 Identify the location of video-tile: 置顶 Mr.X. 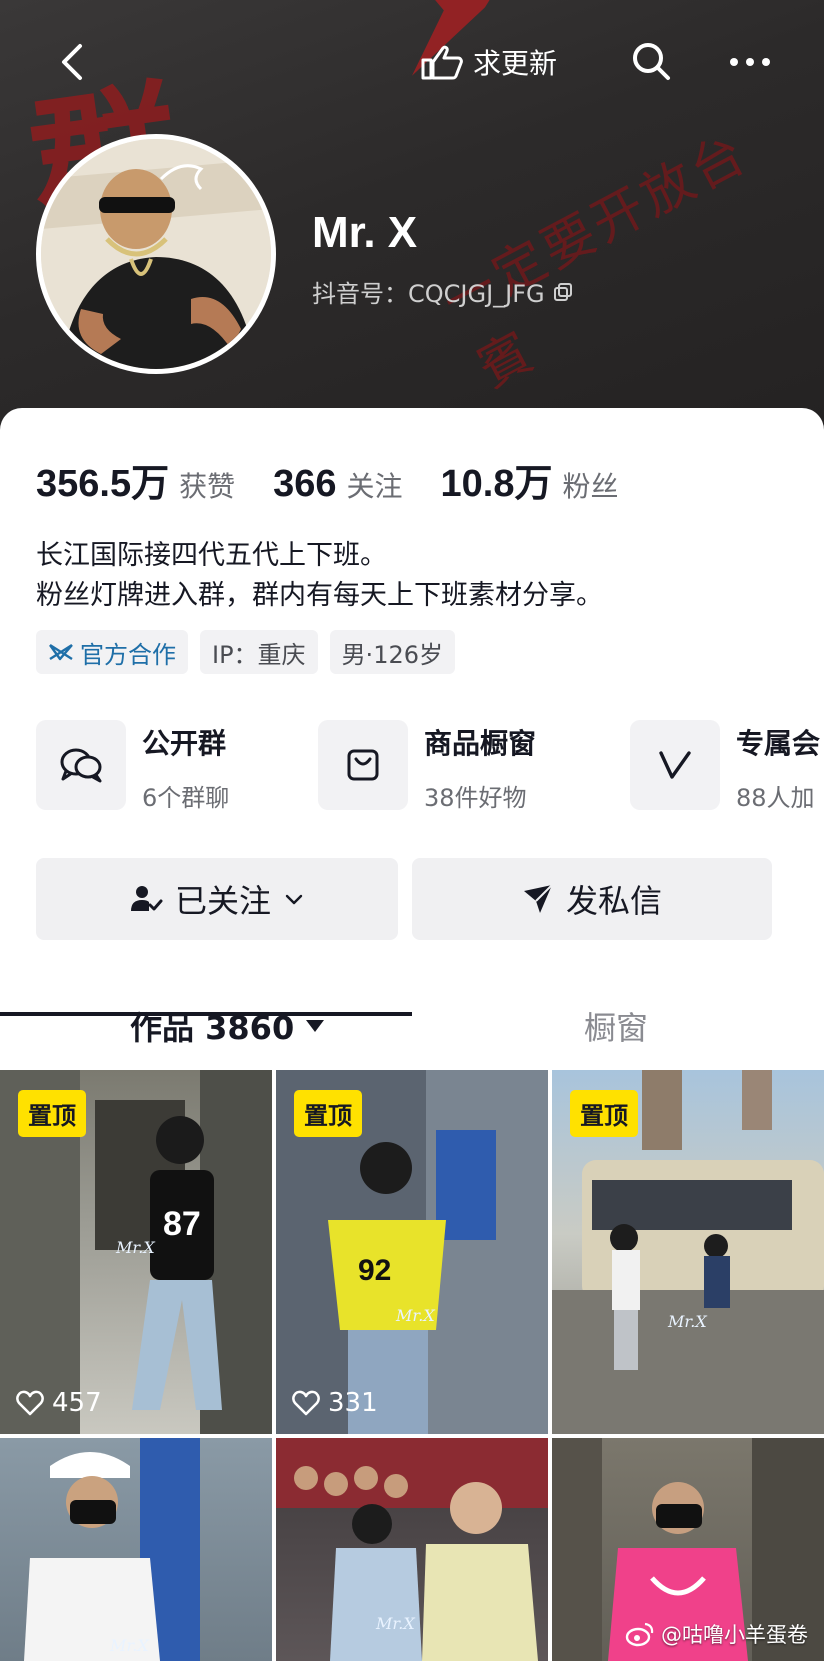
(688, 1252).